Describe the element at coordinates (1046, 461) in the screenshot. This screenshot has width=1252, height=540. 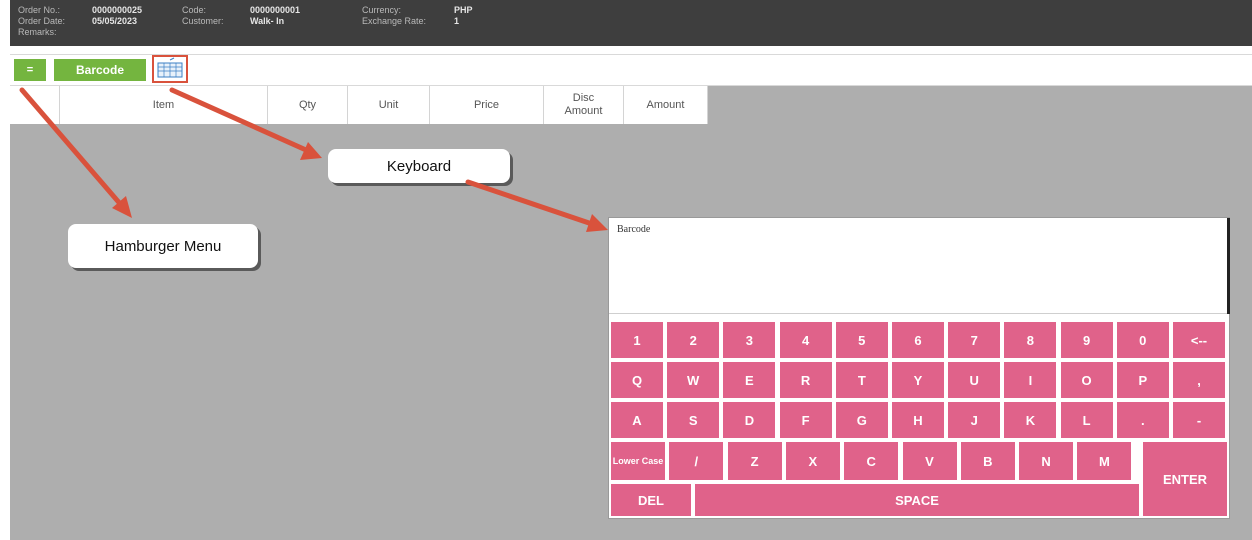
I see `key-n: N` at that location.